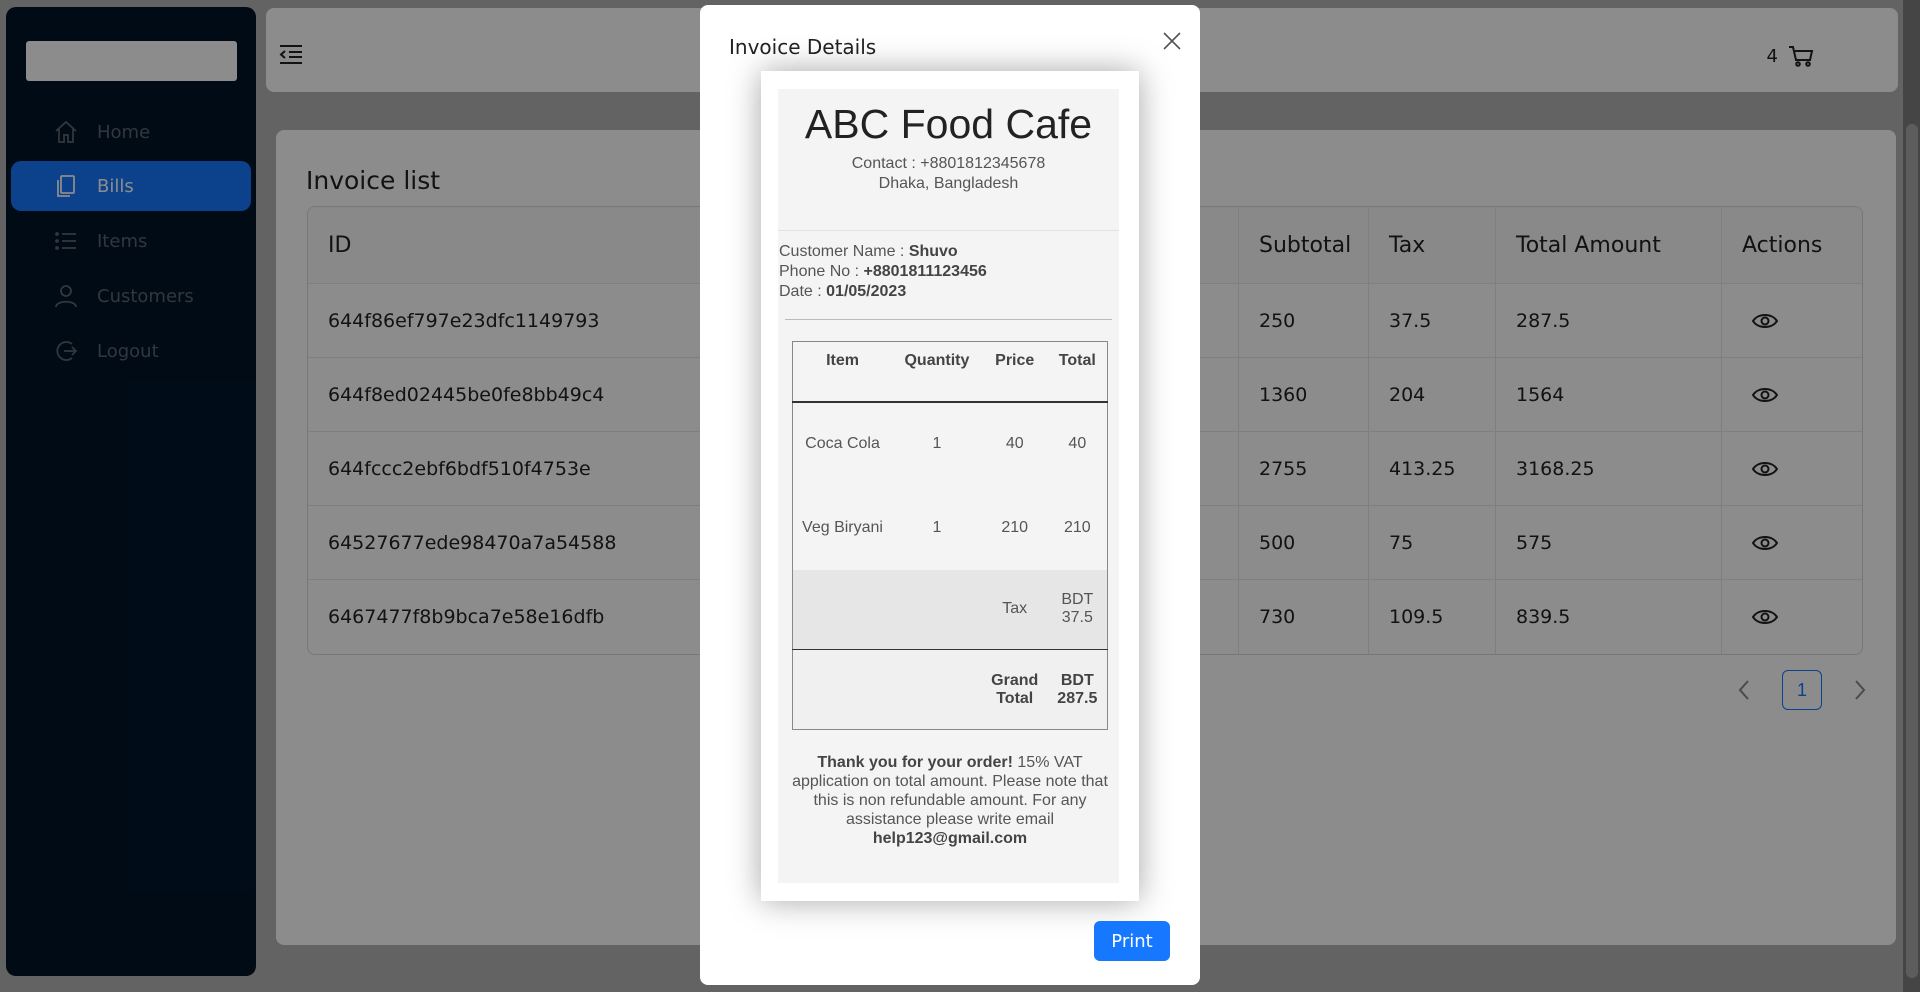  I want to click on close-icon, so click(1172, 41).